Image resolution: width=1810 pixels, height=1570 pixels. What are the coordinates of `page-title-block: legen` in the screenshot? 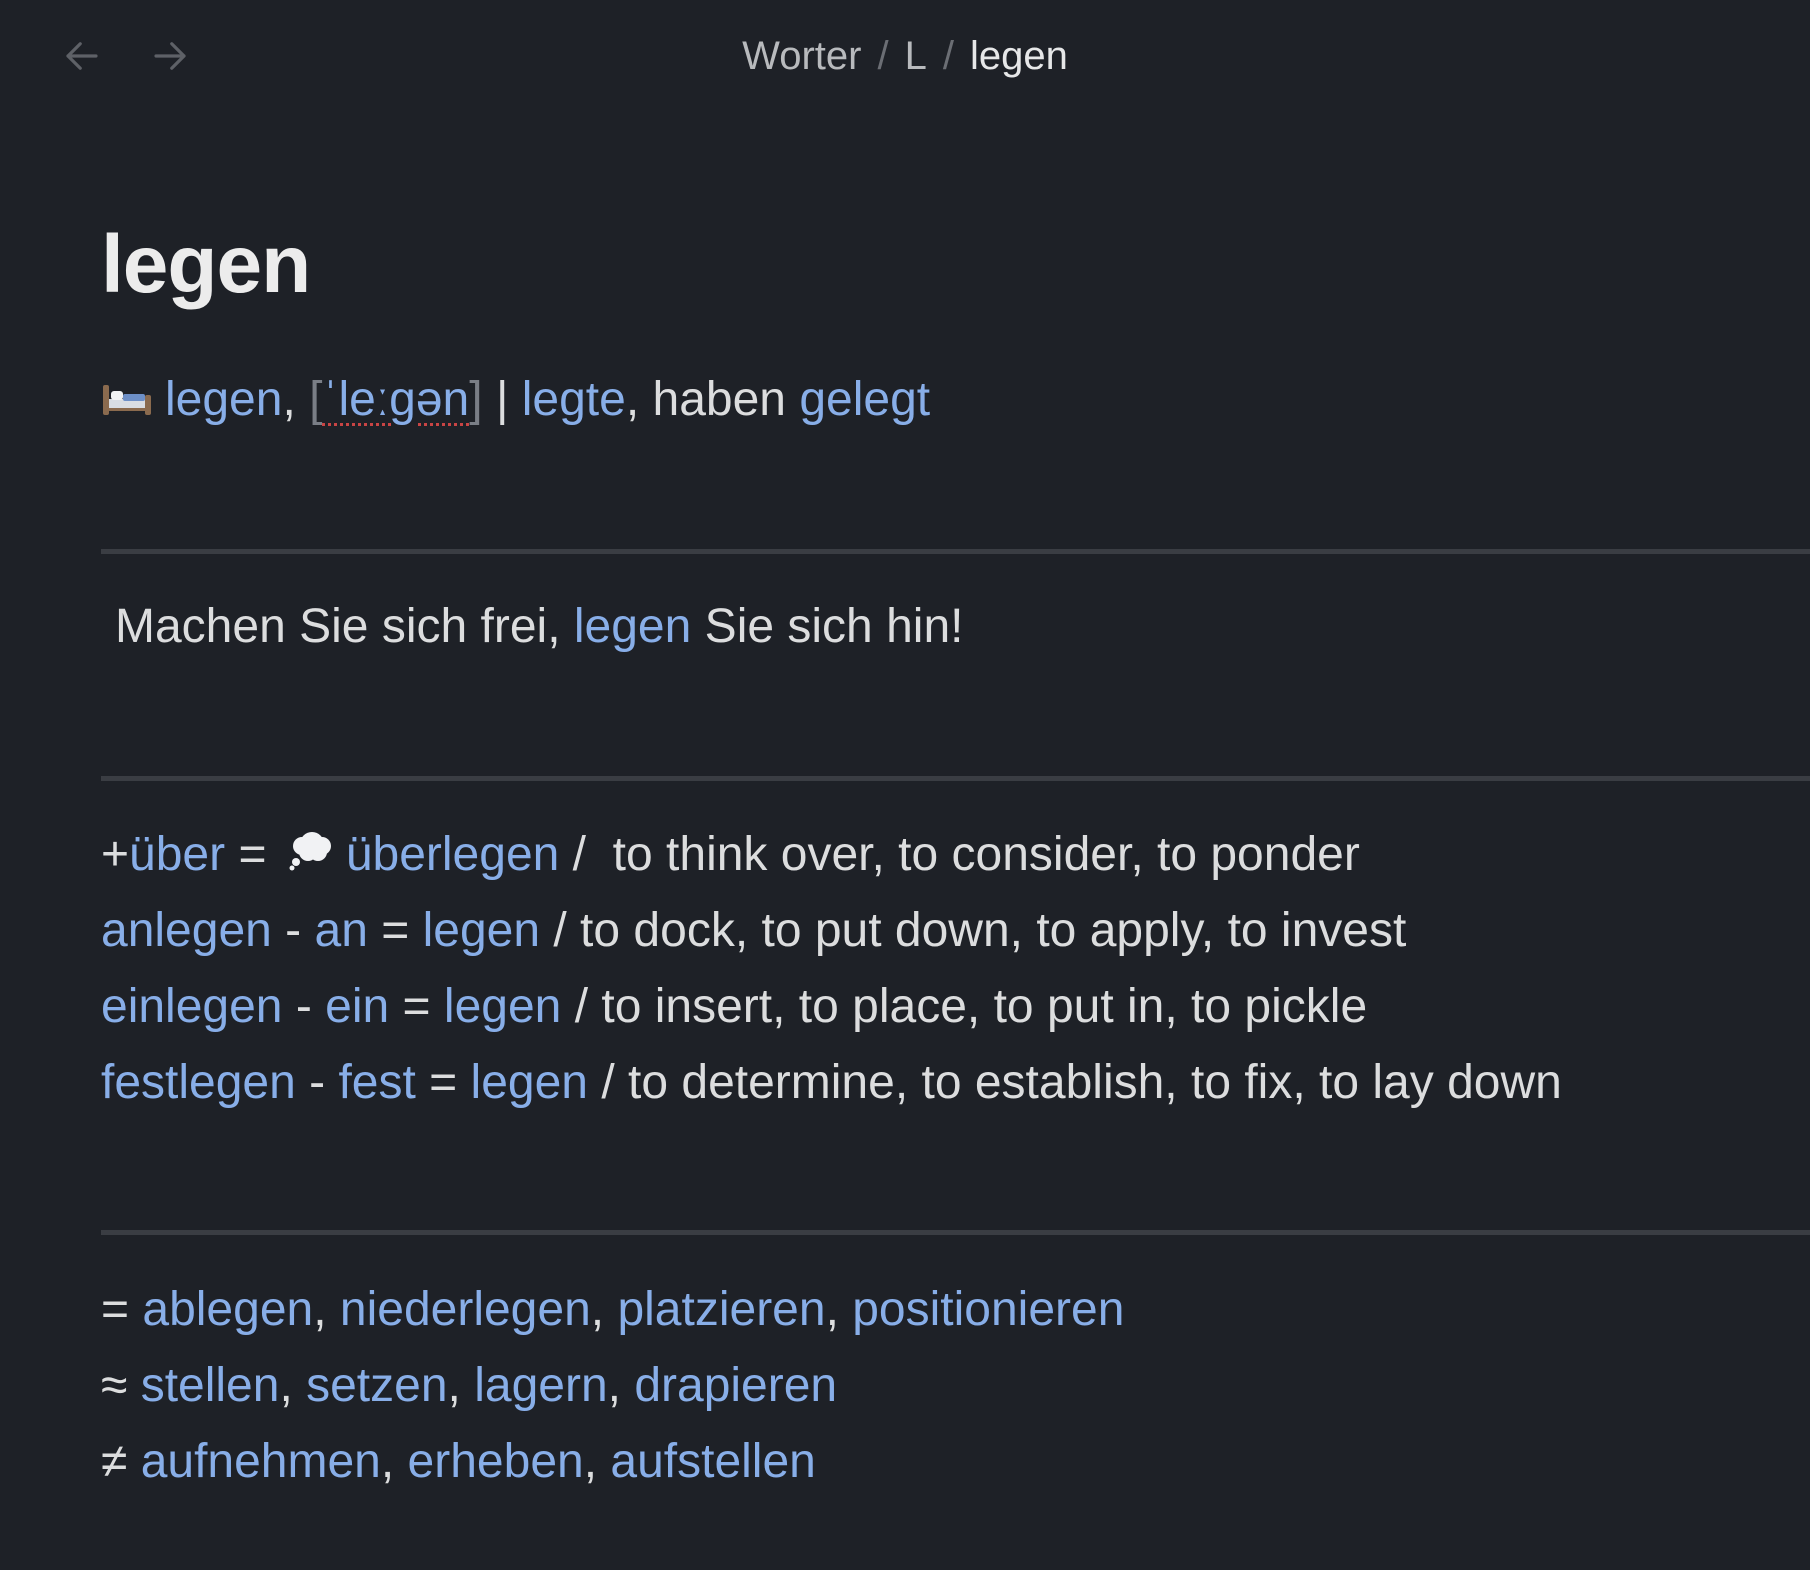 It's located at (206, 265).